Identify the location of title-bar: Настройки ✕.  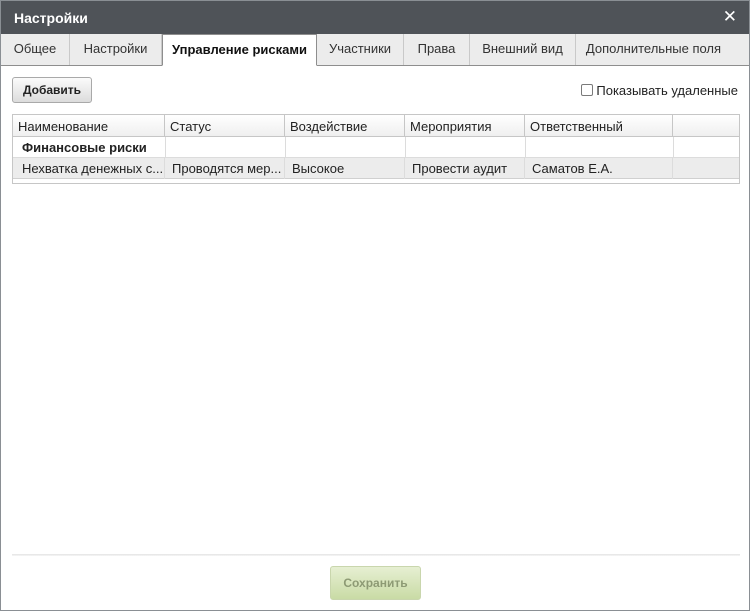
(375, 17).